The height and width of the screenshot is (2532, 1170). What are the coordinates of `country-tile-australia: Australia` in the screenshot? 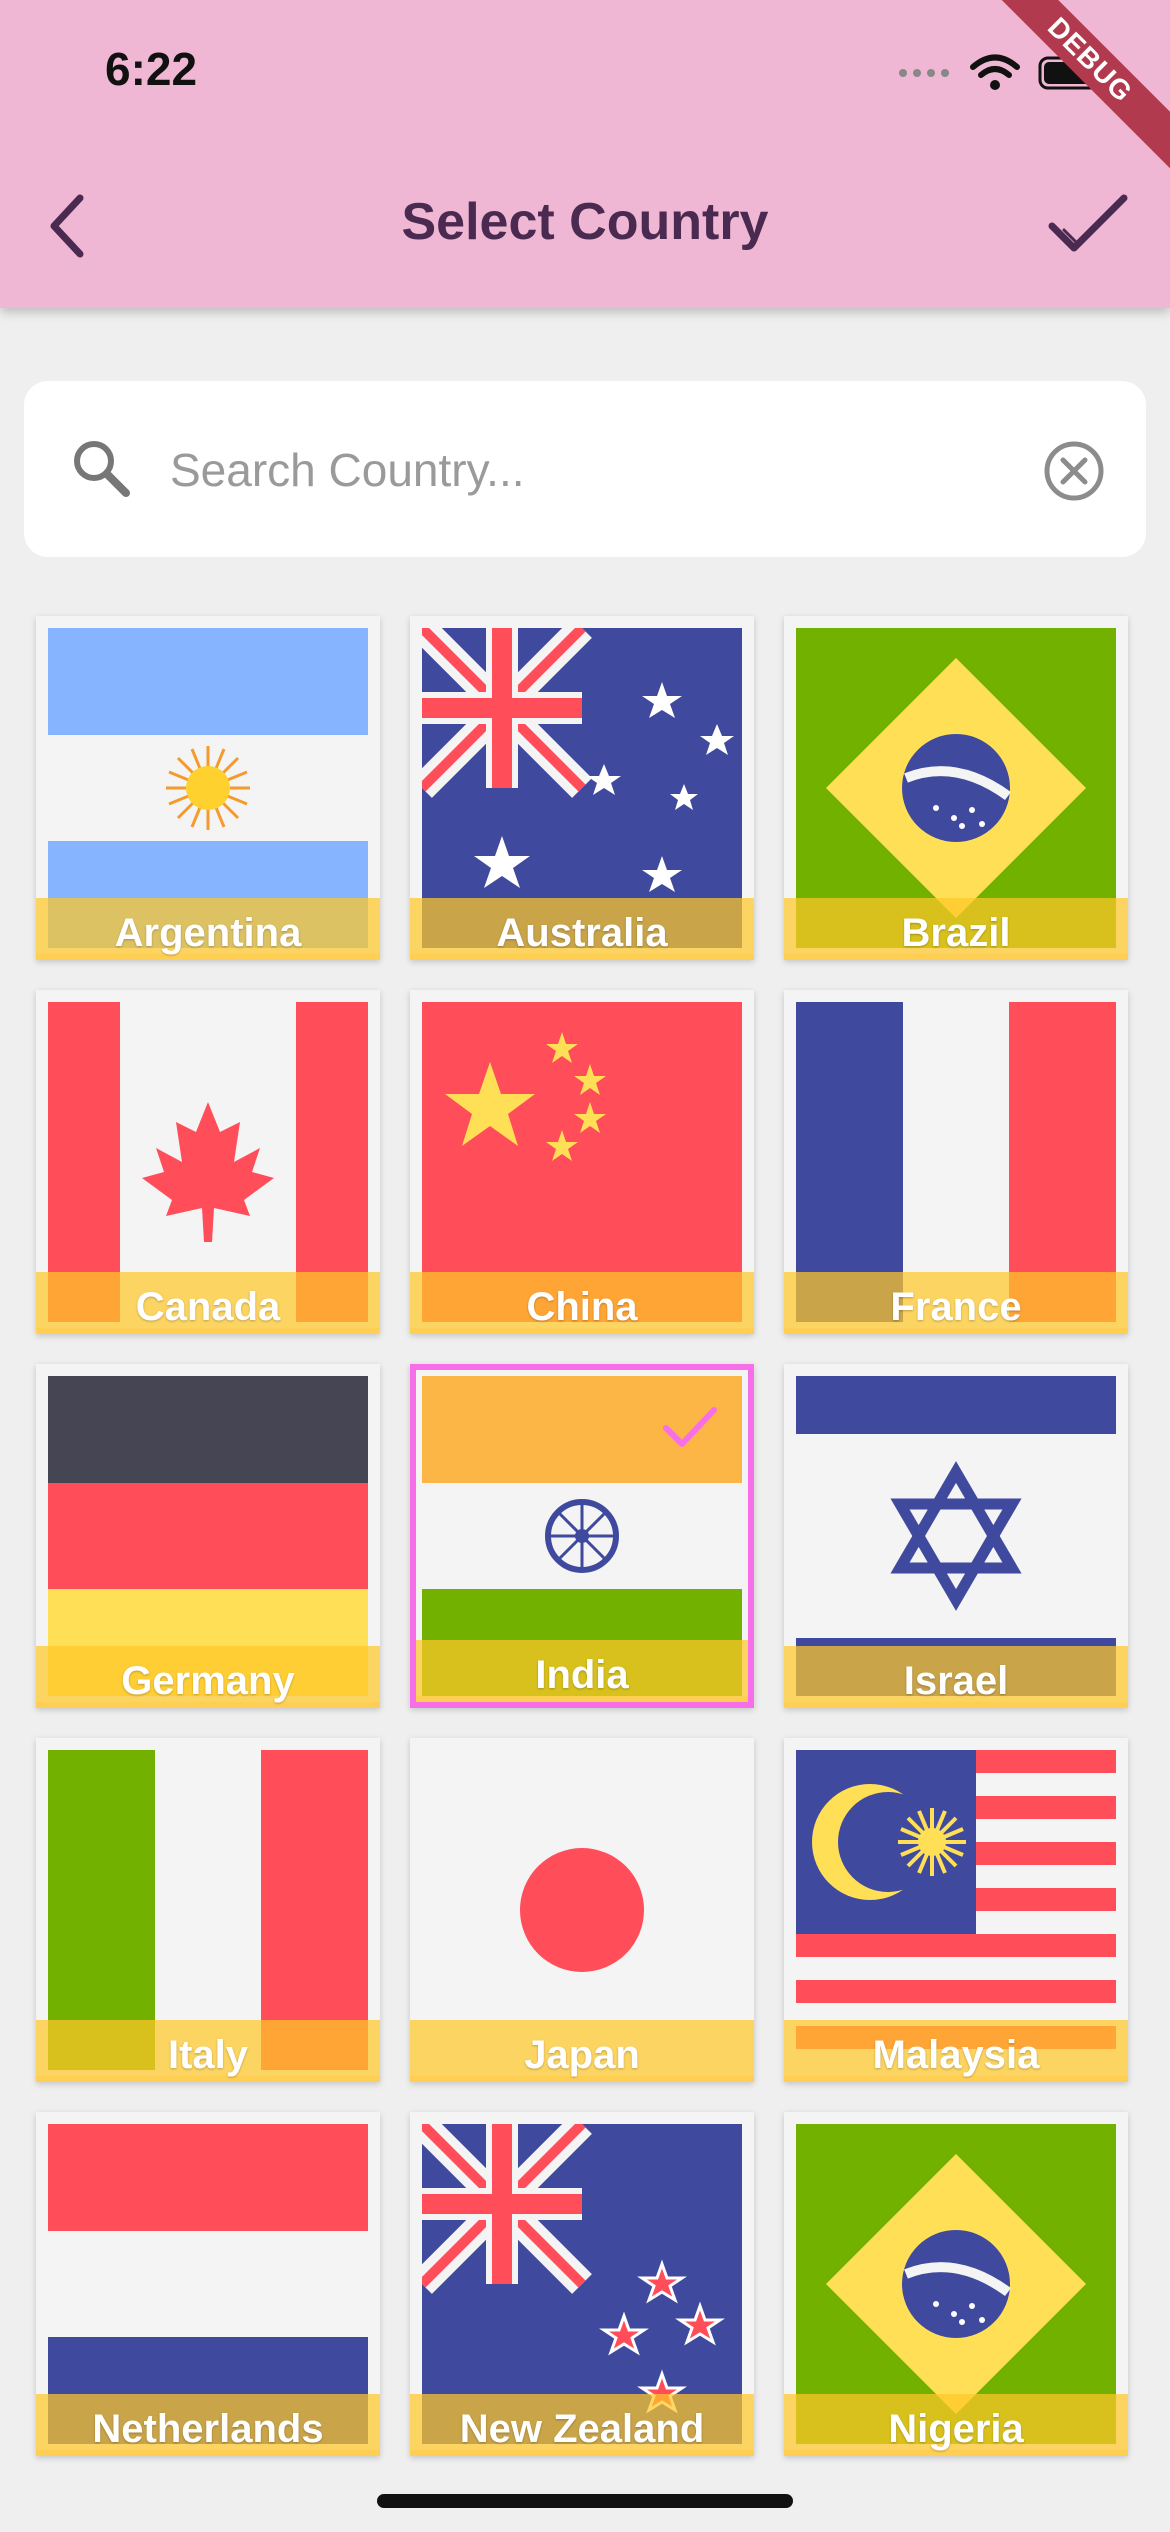 It's located at (582, 788).